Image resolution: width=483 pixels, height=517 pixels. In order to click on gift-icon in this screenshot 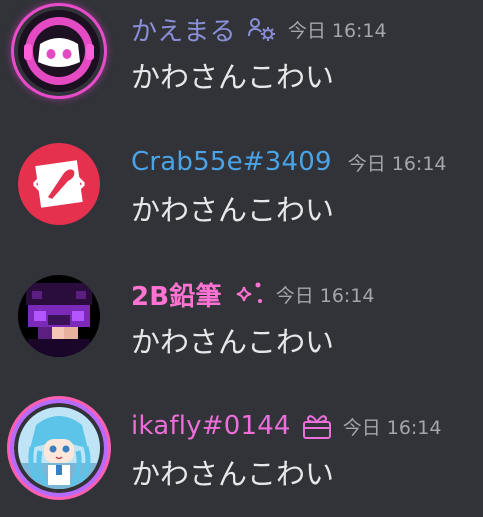, I will do `click(317, 426)`.